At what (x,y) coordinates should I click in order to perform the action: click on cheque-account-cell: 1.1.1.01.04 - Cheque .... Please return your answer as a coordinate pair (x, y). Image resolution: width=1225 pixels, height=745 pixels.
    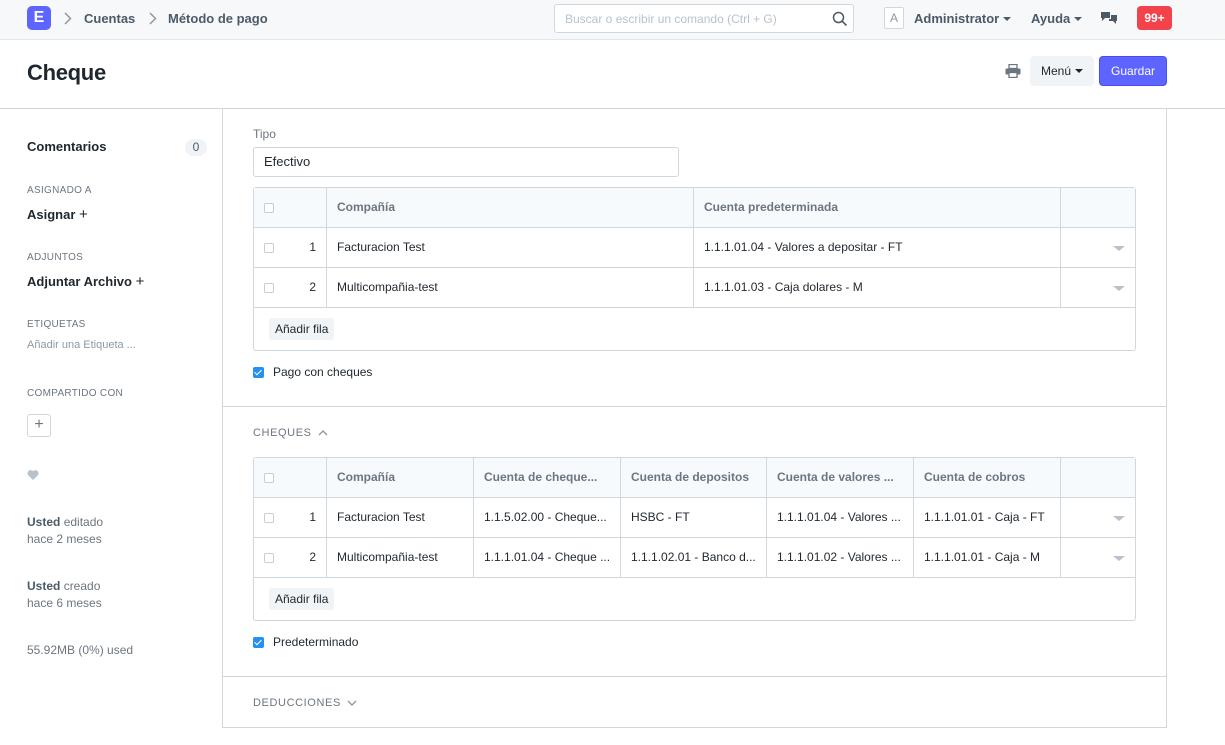
    Looking at the image, I should click on (547, 557).